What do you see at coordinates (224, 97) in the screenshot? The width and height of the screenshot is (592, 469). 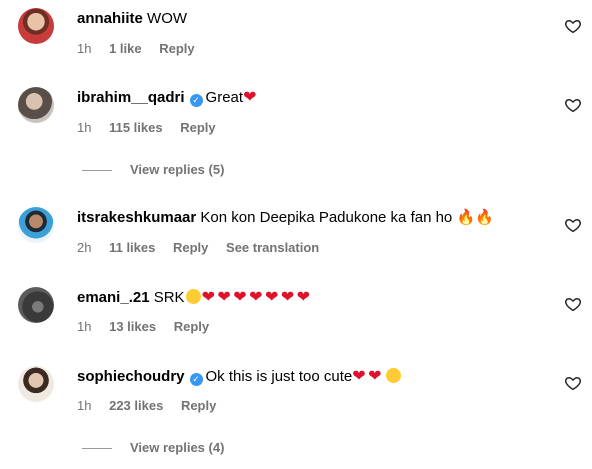 I see `comment-text: Great` at bounding box center [224, 97].